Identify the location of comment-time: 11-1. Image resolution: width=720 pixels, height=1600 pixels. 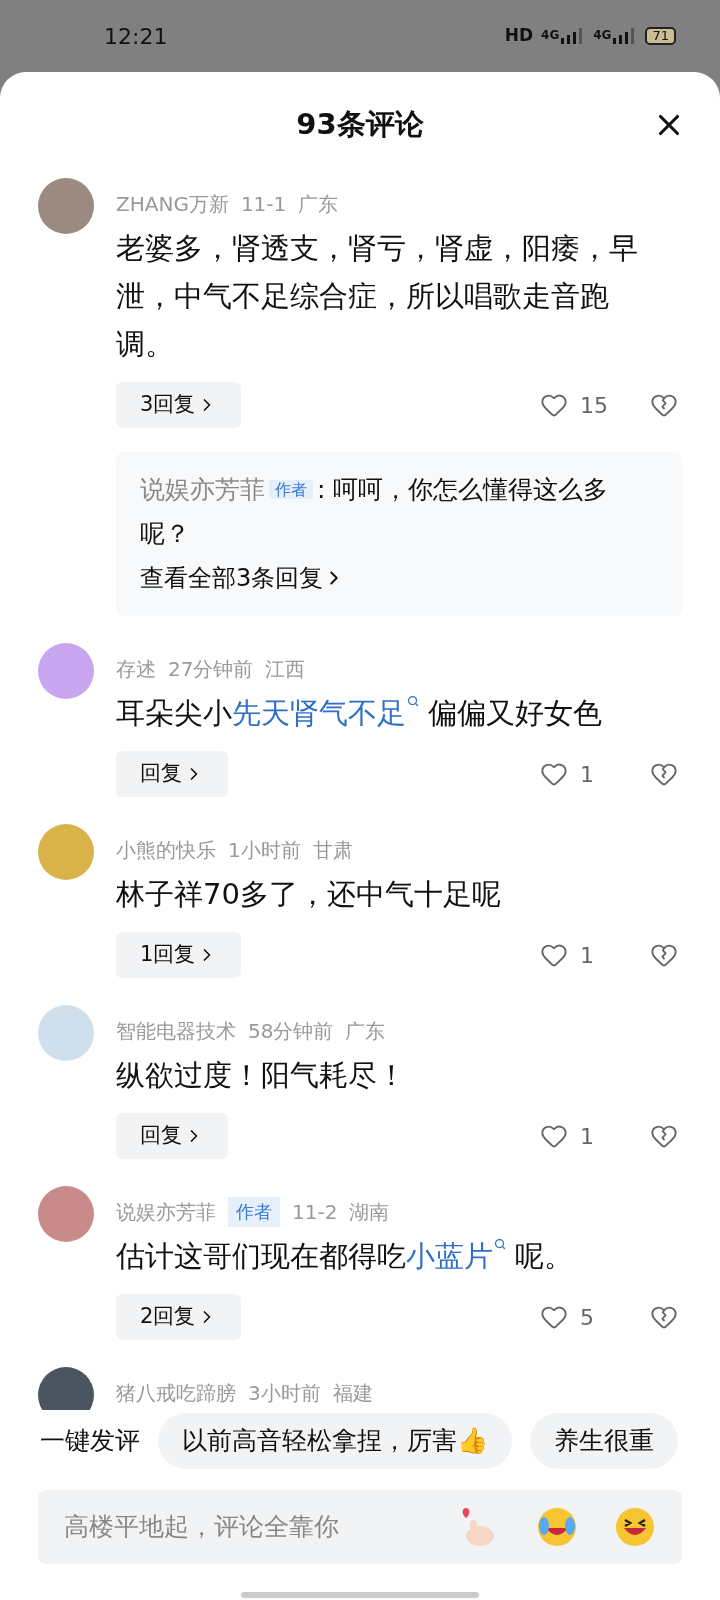
(263, 204).